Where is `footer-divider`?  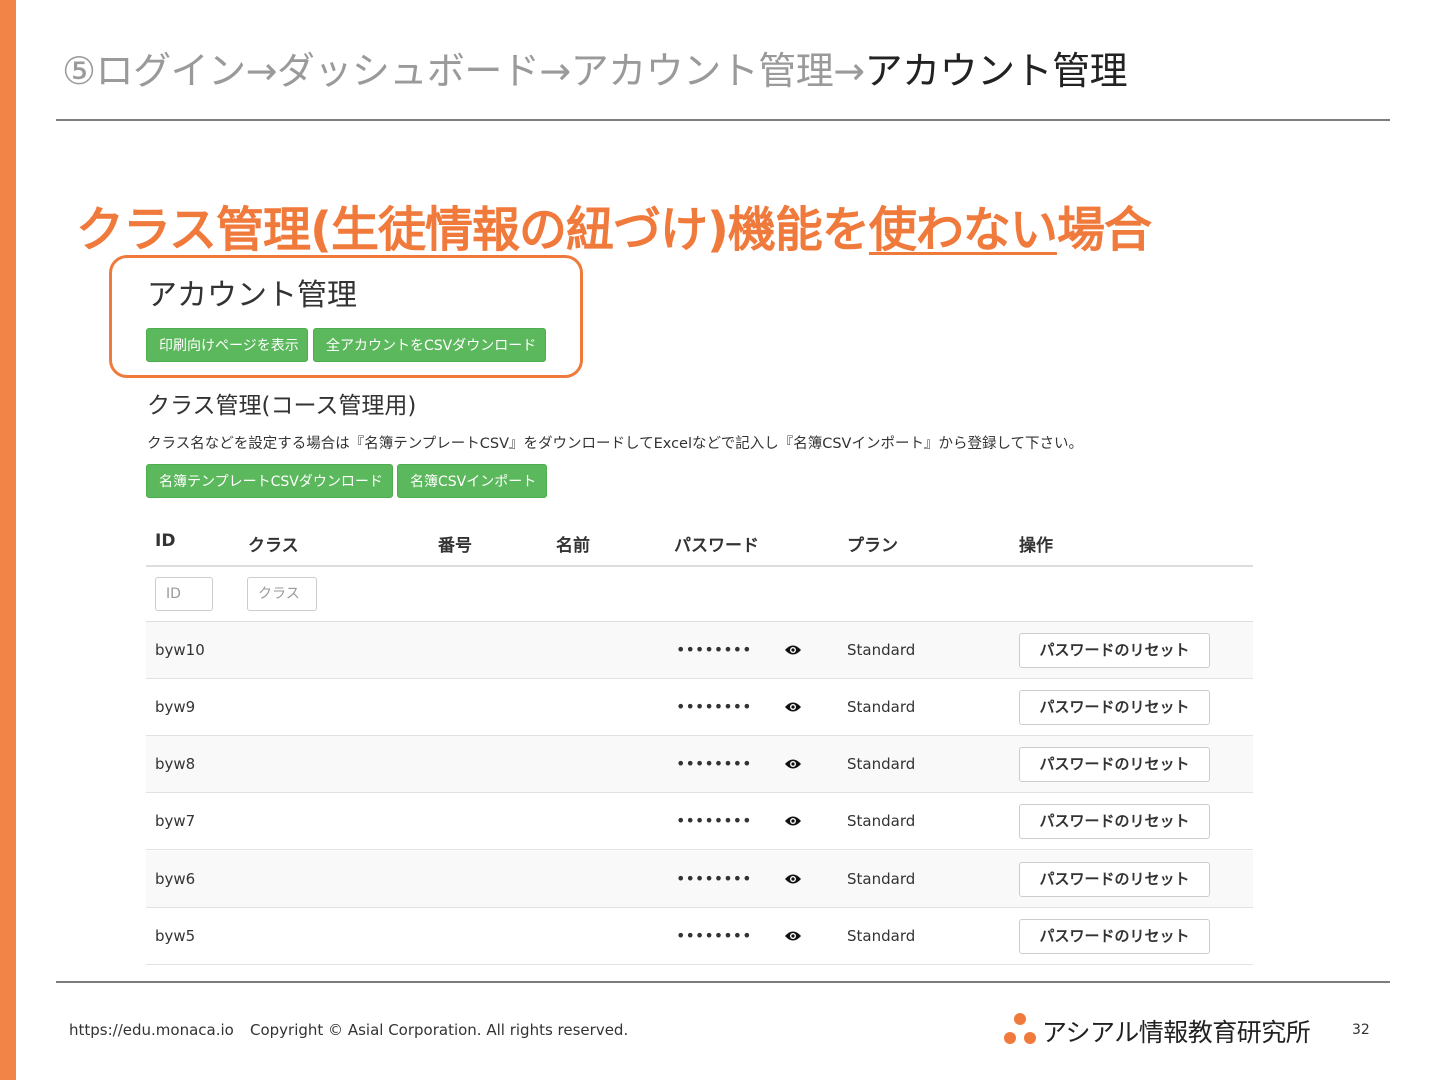 footer-divider is located at coordinates (723, 982).